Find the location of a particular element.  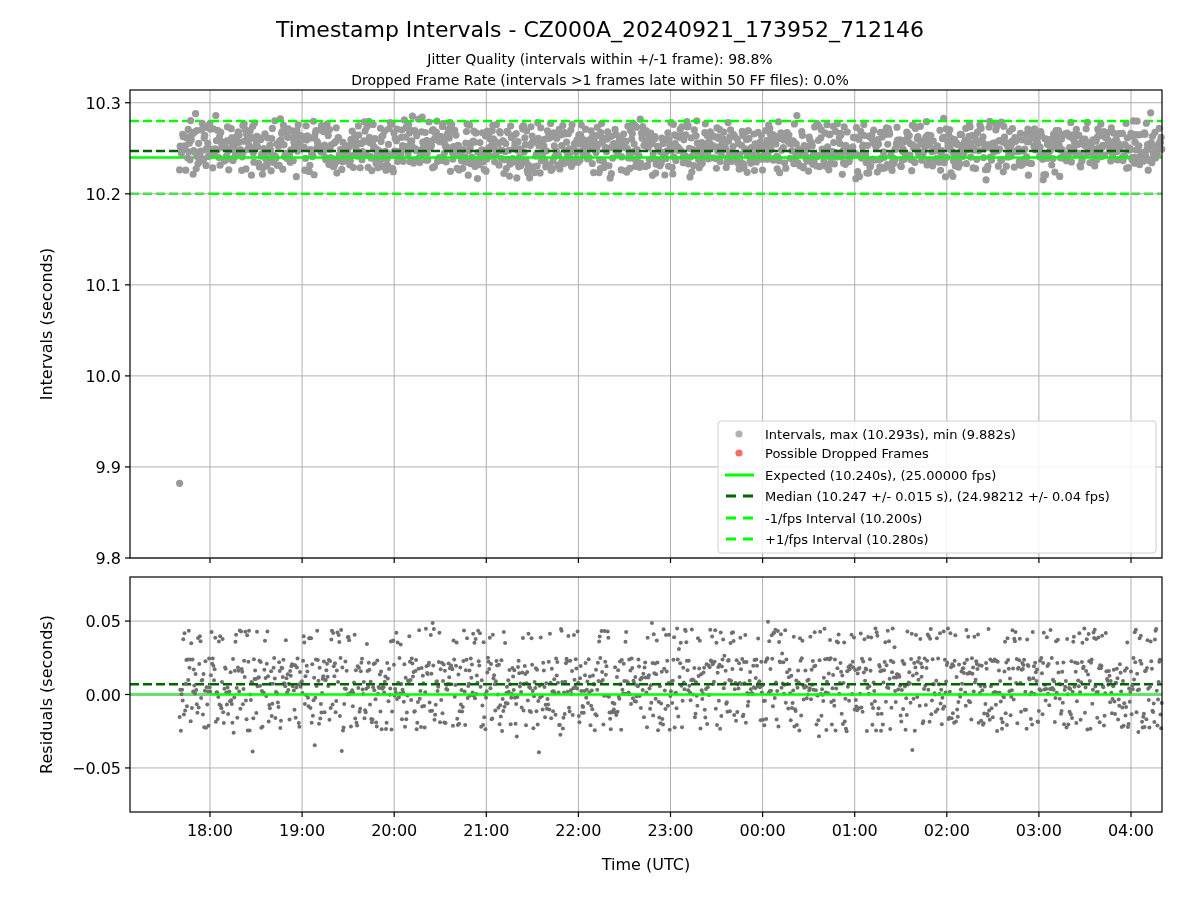

legend-label: Expected (10.240s), (25.00000 fps) is located at coordinates (881, 475).